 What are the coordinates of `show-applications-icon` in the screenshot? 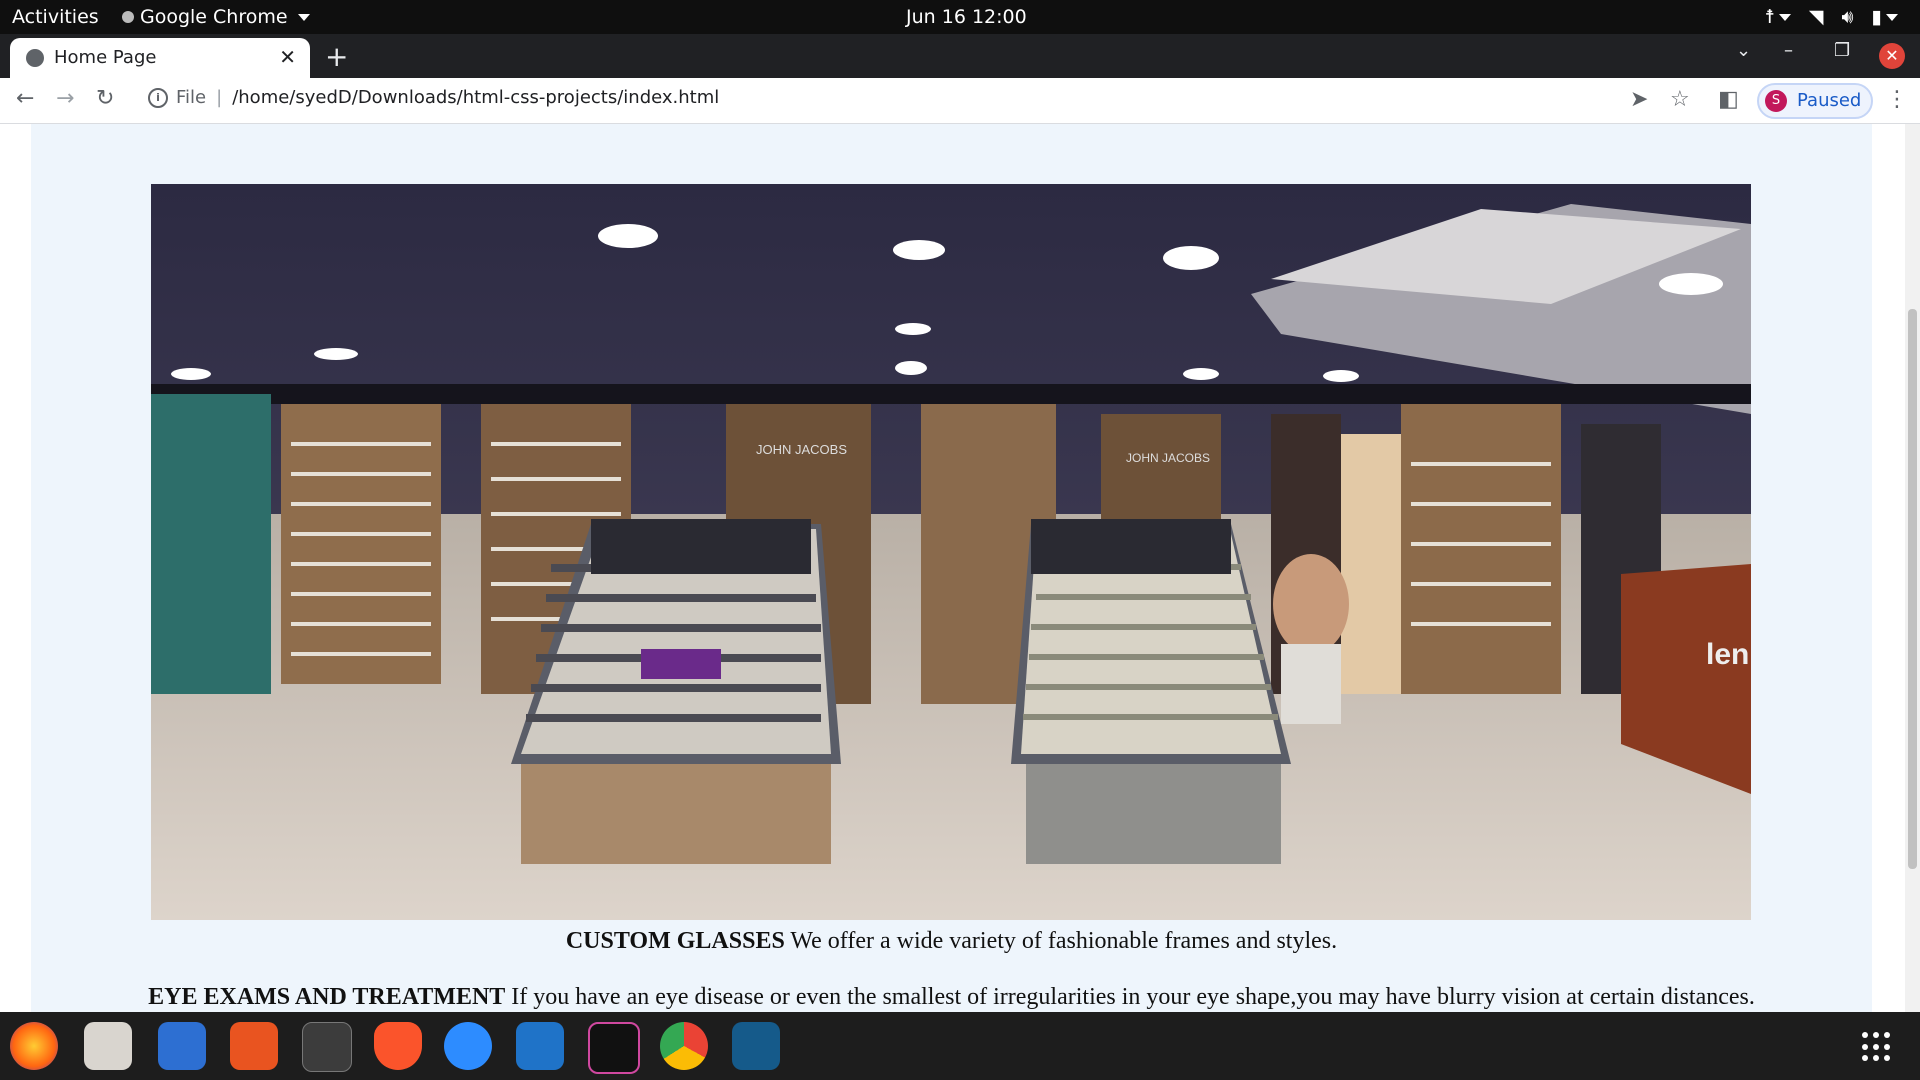 It's located at (1877, 1047).